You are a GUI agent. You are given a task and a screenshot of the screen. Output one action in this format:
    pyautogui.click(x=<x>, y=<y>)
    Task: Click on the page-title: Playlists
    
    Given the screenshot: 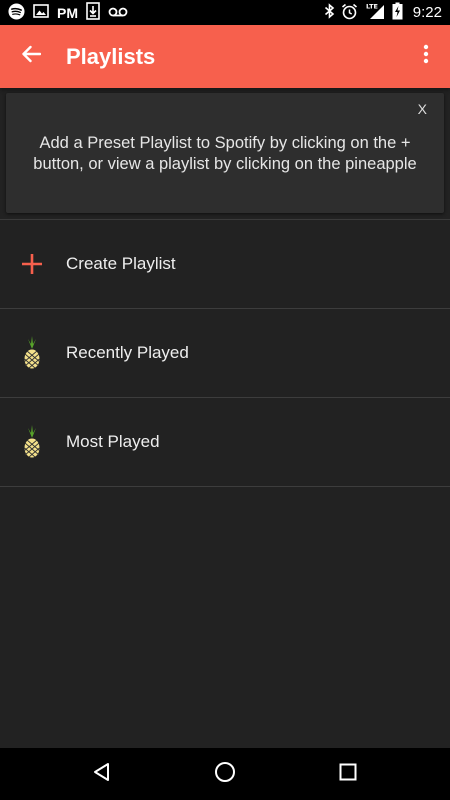 What is the action you would take?
    pyautogui.click(x=111, y=56)
    